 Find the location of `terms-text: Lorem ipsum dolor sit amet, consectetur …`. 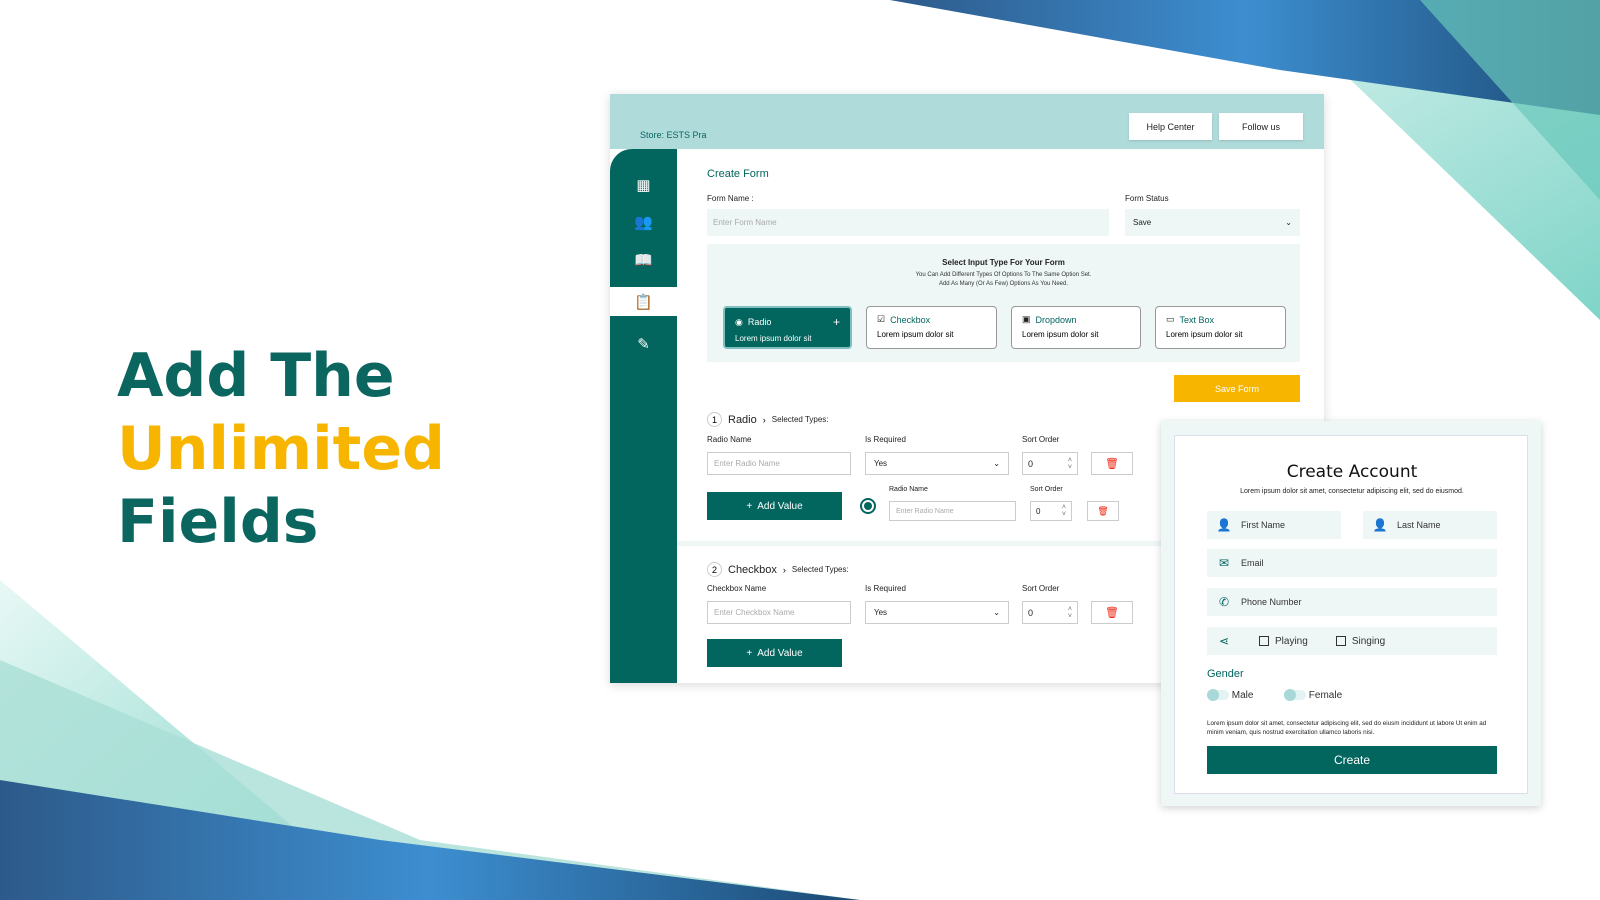

terms-text: Lorem ipsum dolor sit amet, consectetur … is located at coordinates (1347, 728).